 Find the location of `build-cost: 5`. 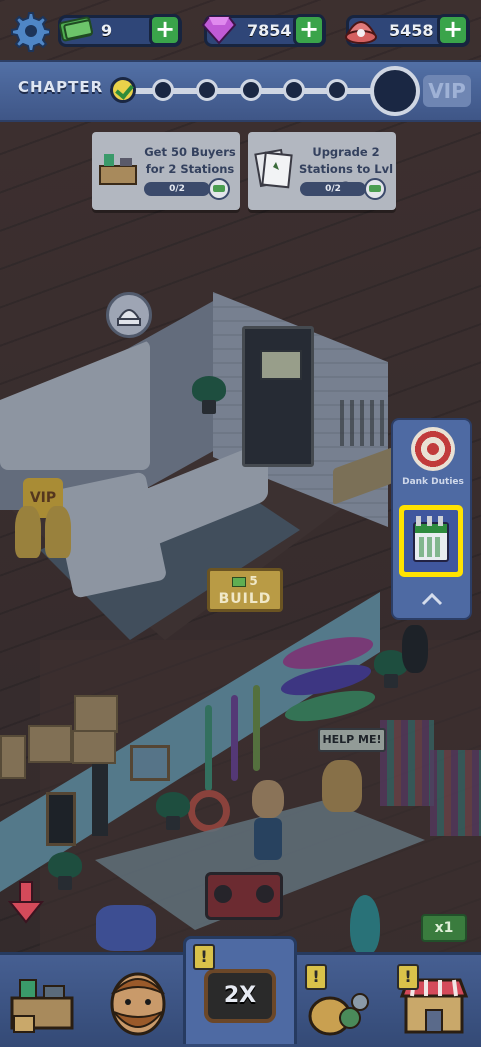

build-cost: 5 is located at coordinates (245, 581).